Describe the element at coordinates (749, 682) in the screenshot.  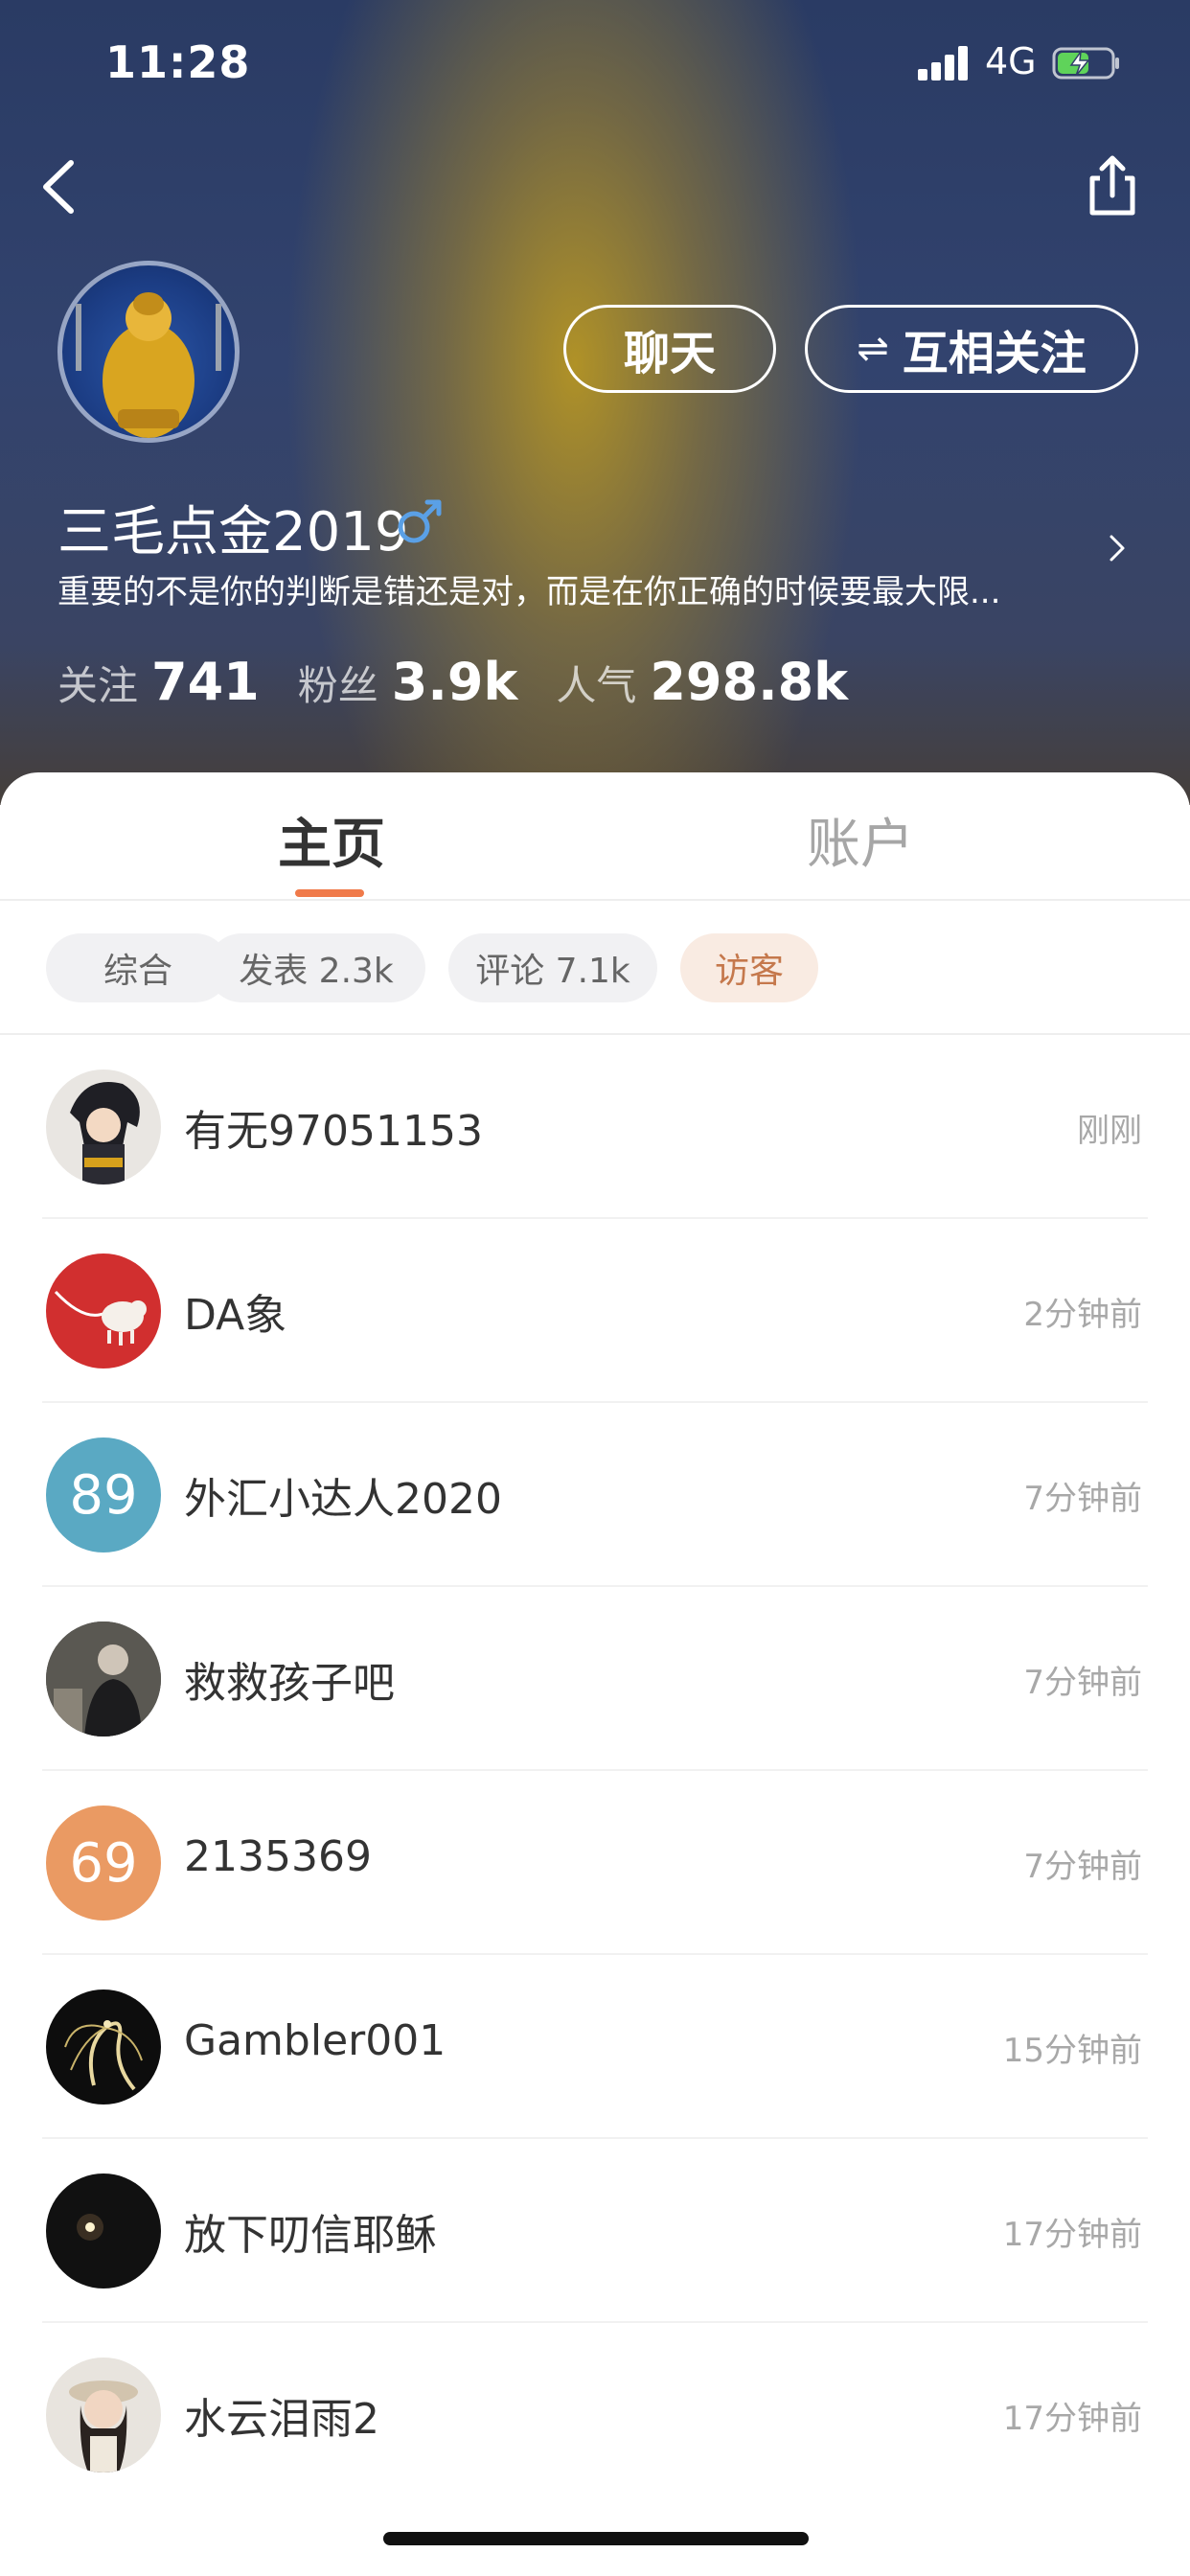
I see `popularity-count: 298.8k` at that location.